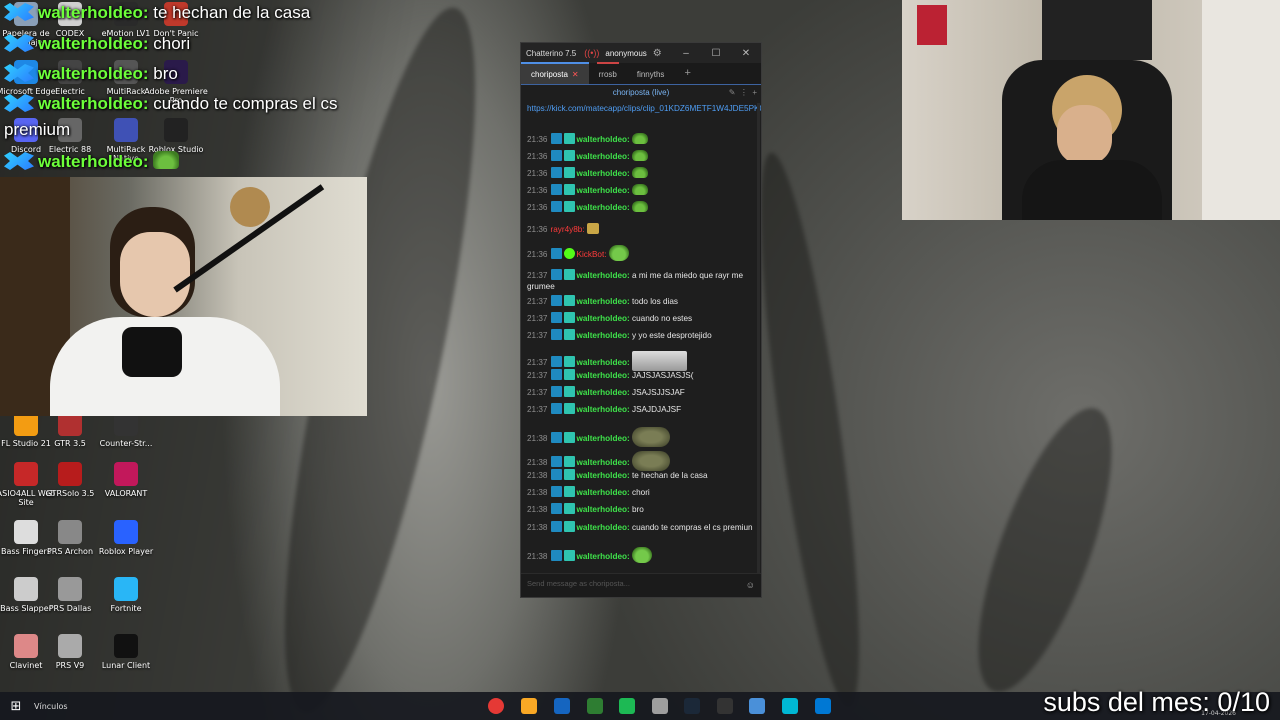  I want to click on tab-finnyths: finnyths, so click(651, 73).